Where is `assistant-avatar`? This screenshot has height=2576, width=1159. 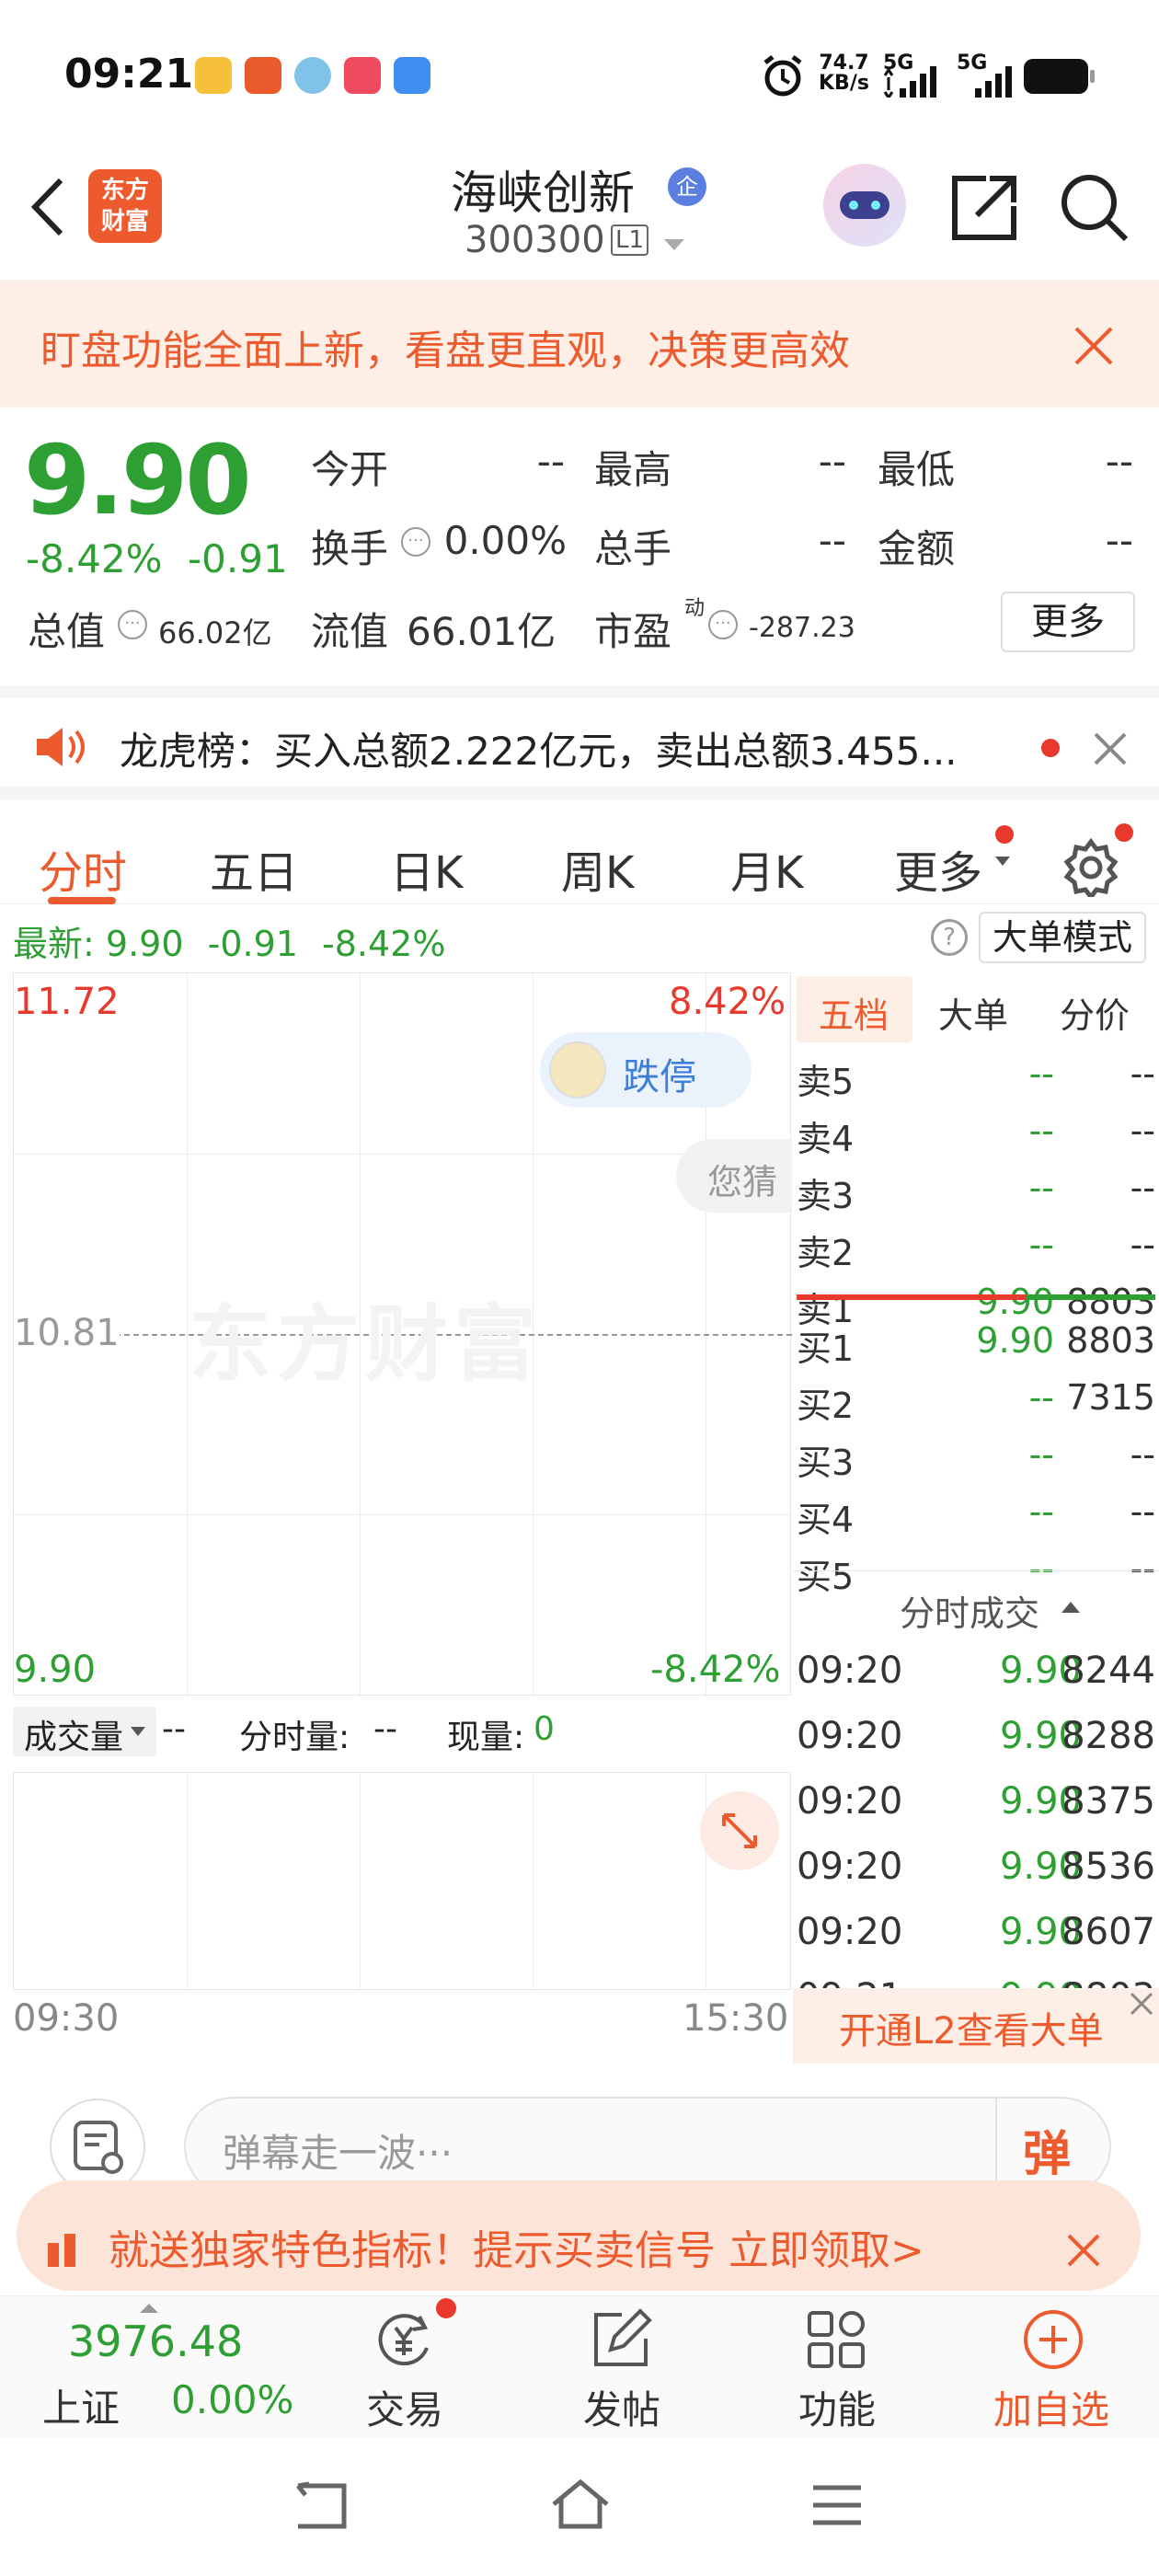
assistant-avatar is located at coordinates (864, 205).